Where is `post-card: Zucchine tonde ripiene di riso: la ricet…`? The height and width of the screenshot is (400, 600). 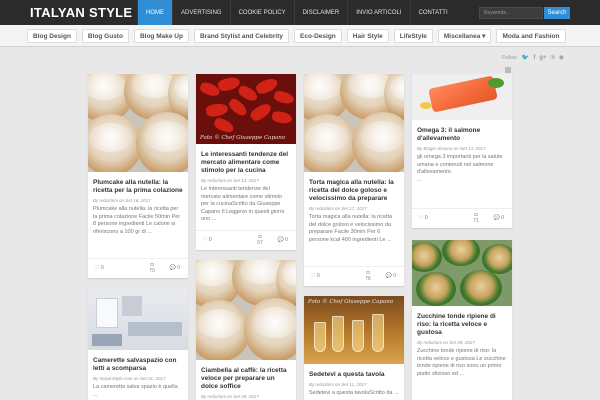 post-card: Zucchine tonde ripiene di riso: la ricet… is located at coordinates (462, 320).